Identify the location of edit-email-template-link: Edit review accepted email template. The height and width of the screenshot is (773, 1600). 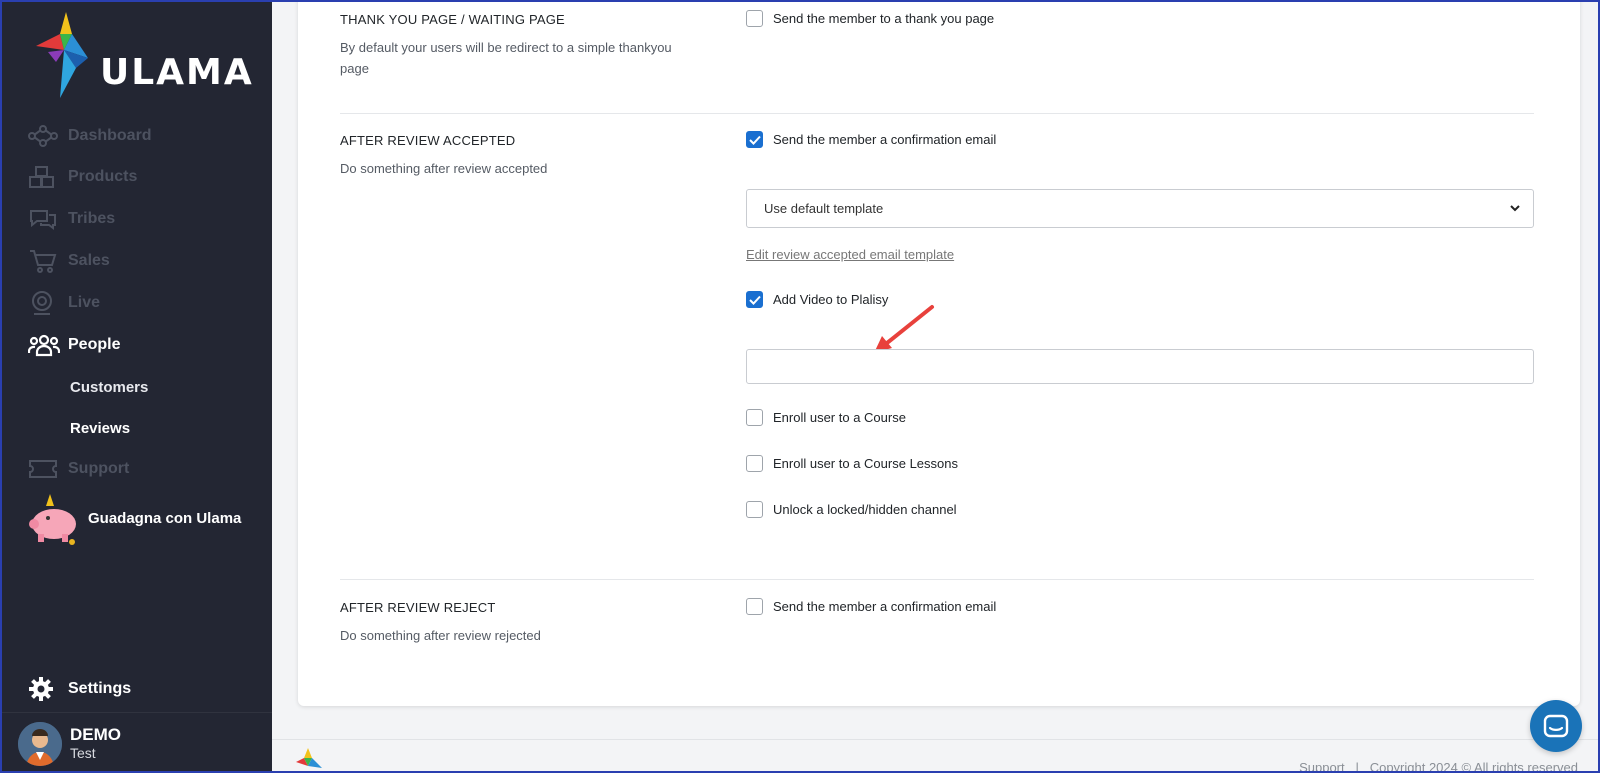
(850, 254).